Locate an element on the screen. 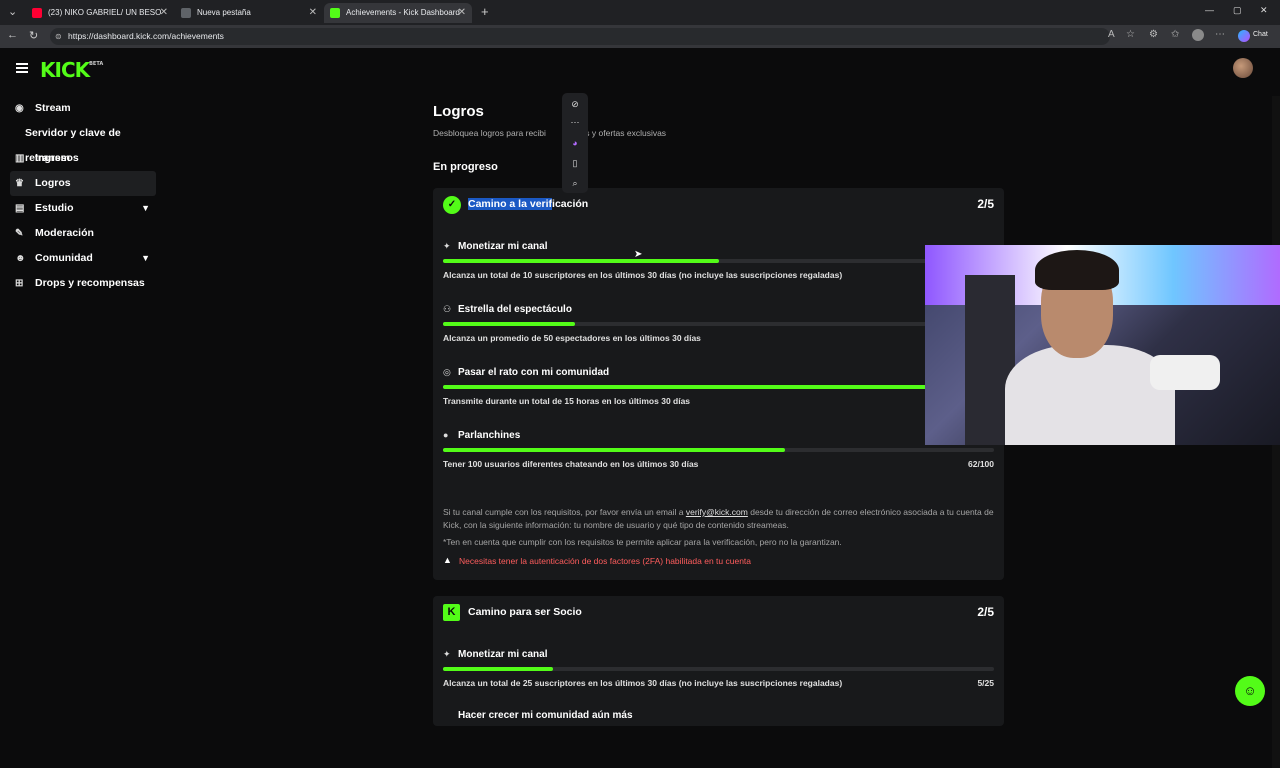 The height and width of the screenshot is (768, 1280). sidebar-item-comunidad: ☻ Comunidad ▼ is located at coordinates (83, 258).